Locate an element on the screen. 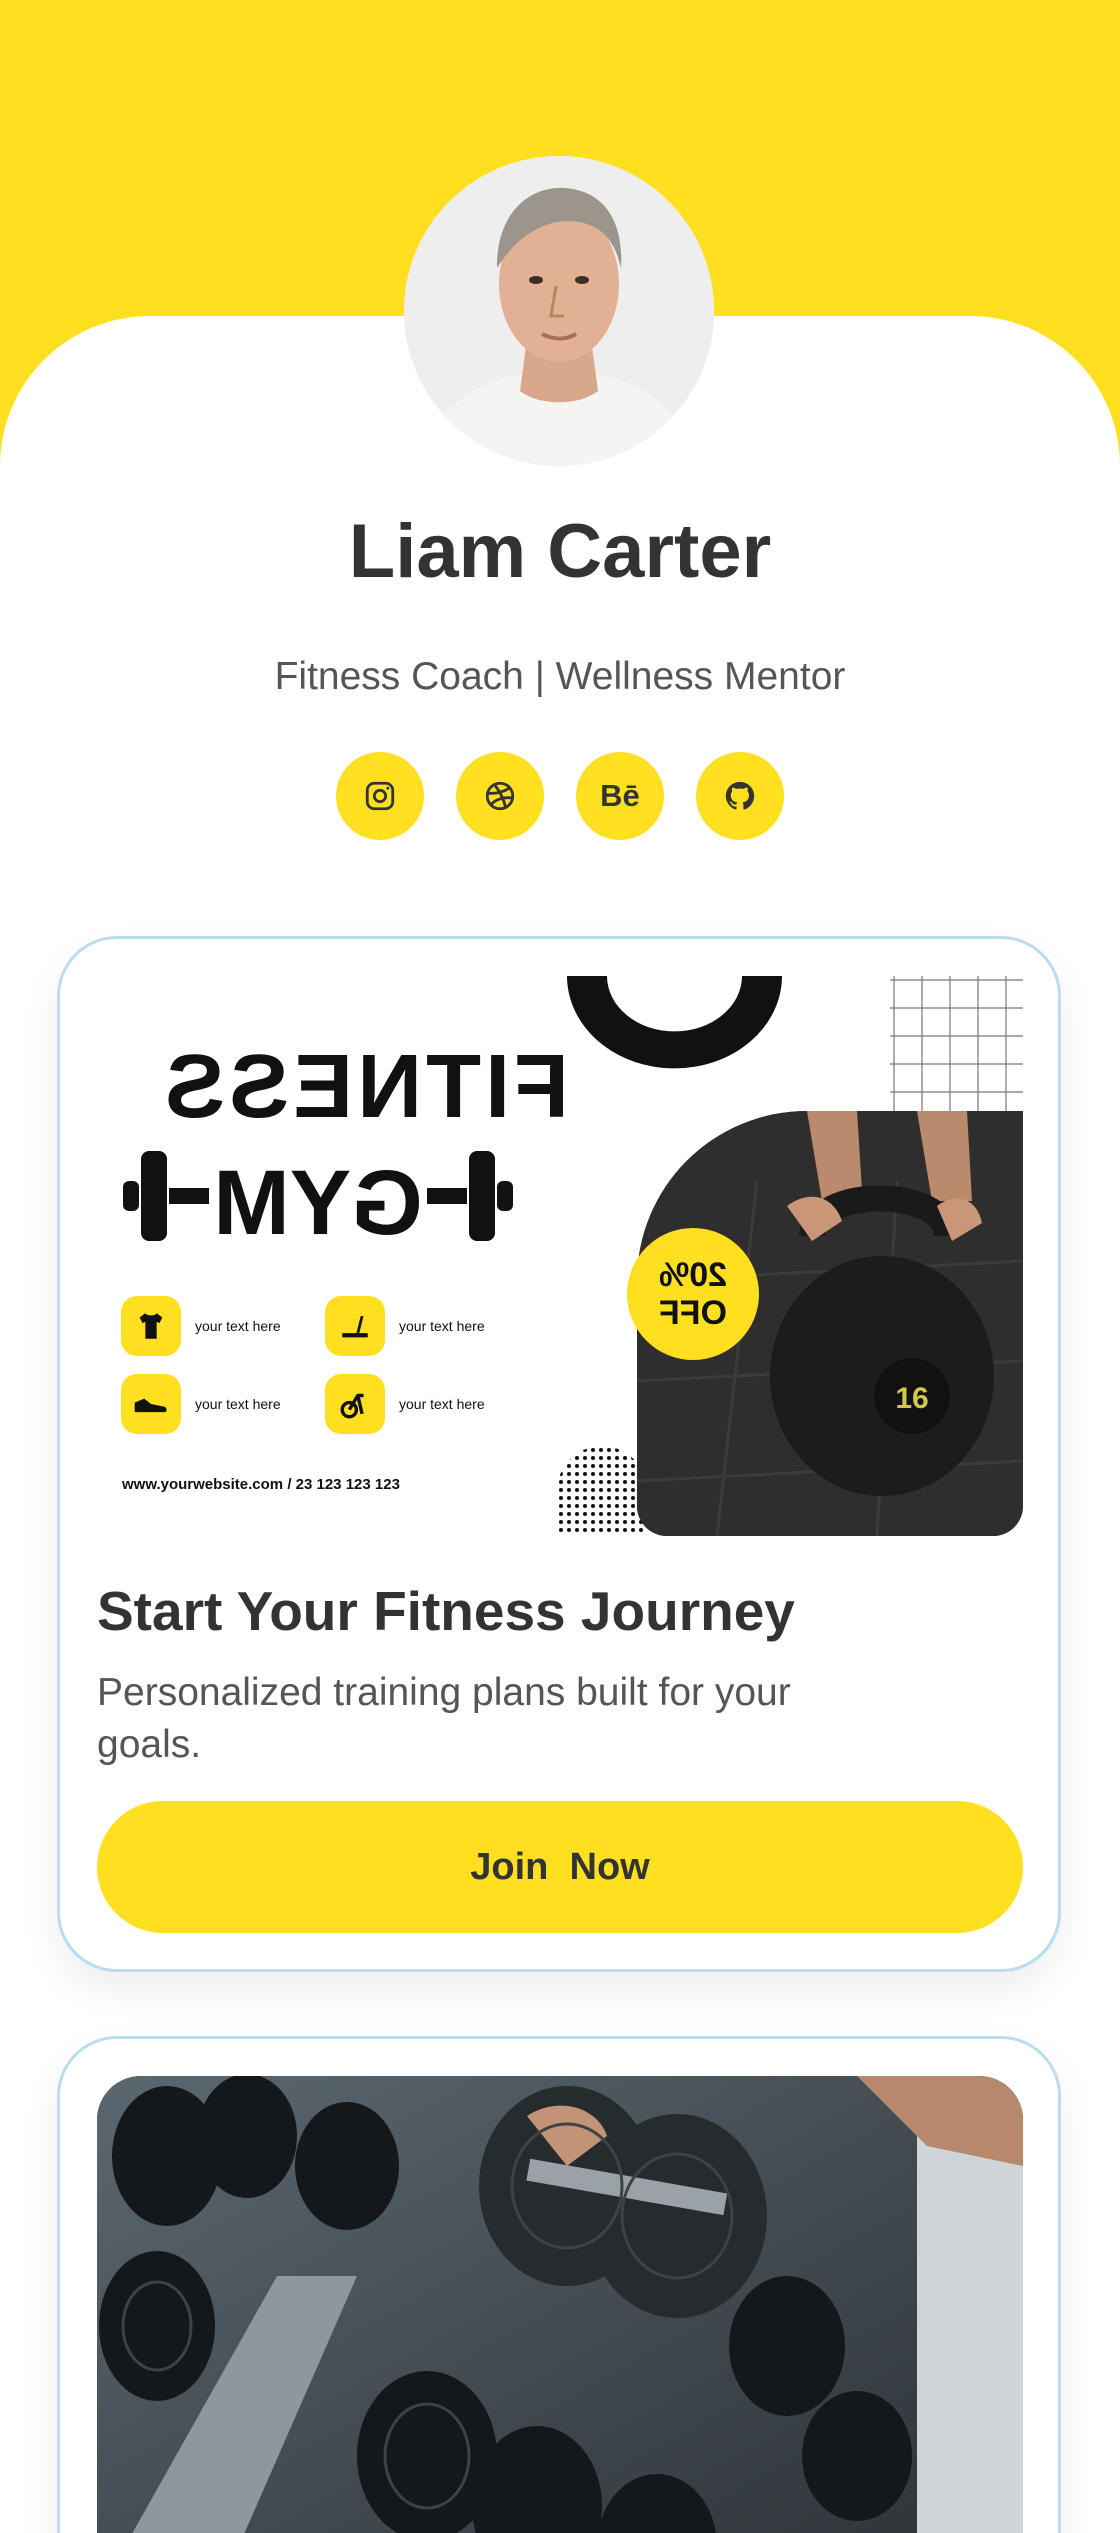  instagram-icon is located at coordinates (380, 796).